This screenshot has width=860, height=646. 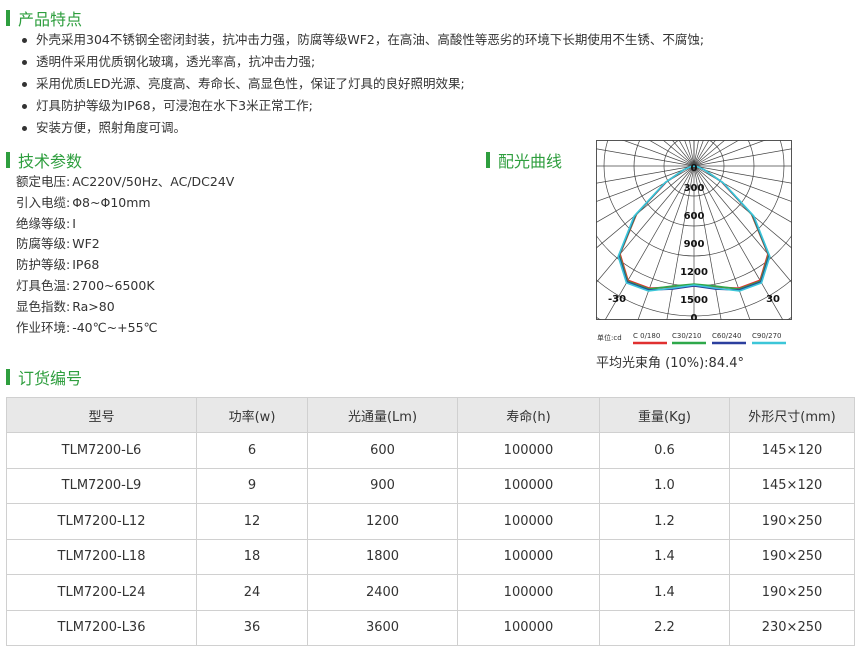 I want to click on param-label: 绝缘等级:, so click(x=43, y=223).